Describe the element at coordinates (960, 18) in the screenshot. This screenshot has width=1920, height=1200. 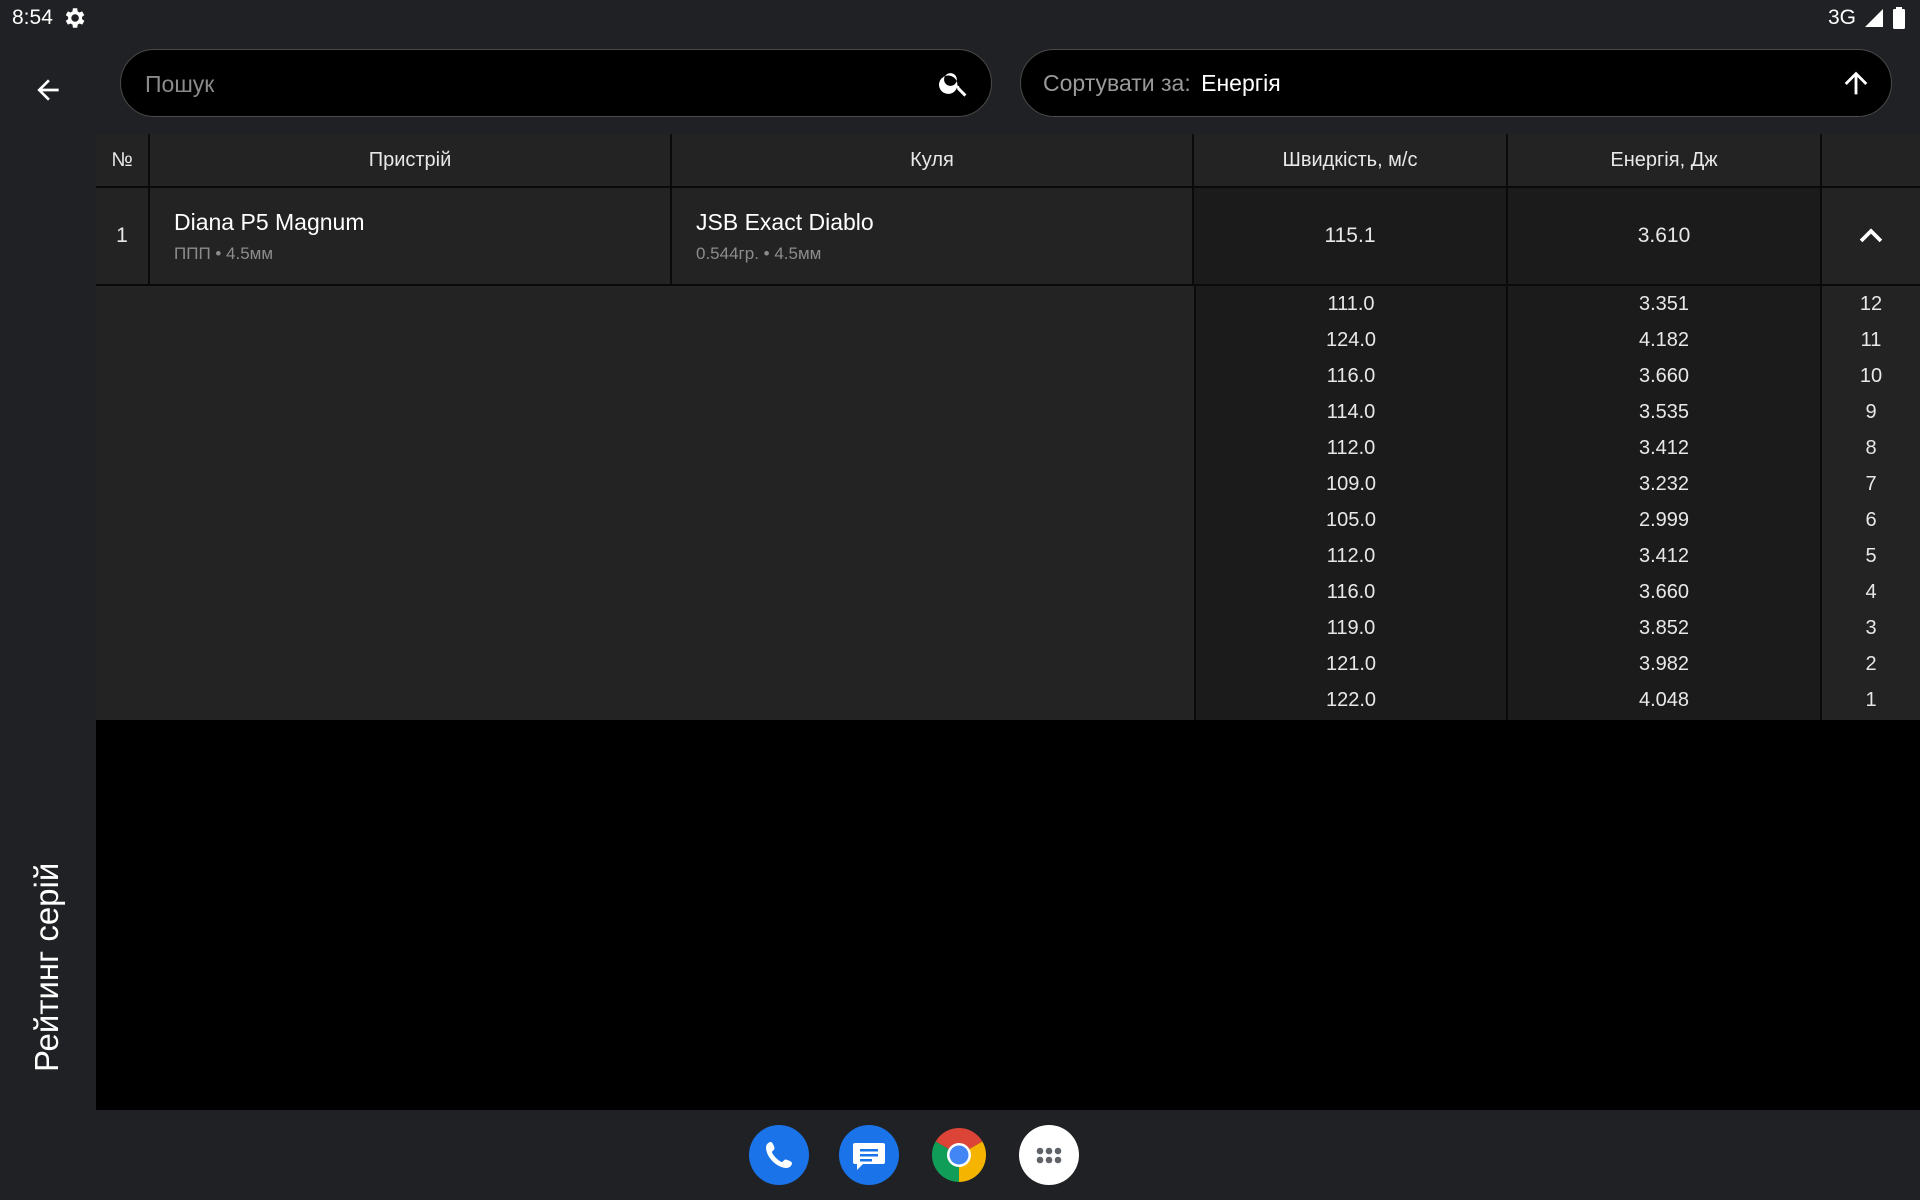
I see `status-bar: 8:54 3G` at that location.